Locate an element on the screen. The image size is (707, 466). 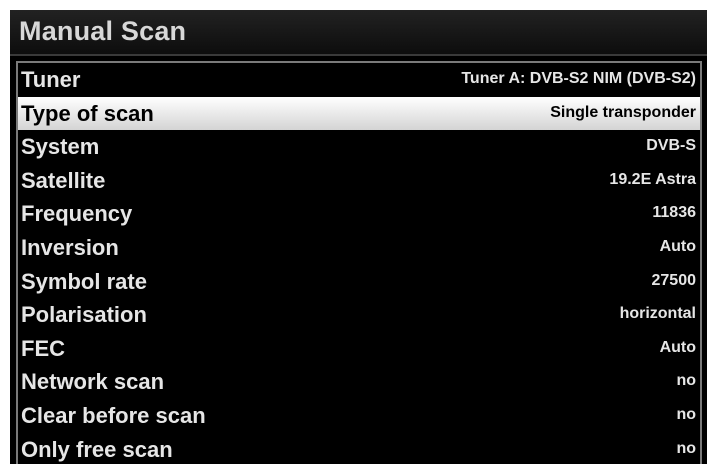
setting-row-clear-before-scan: Clear before scan no is located at coordinates (359, 416).